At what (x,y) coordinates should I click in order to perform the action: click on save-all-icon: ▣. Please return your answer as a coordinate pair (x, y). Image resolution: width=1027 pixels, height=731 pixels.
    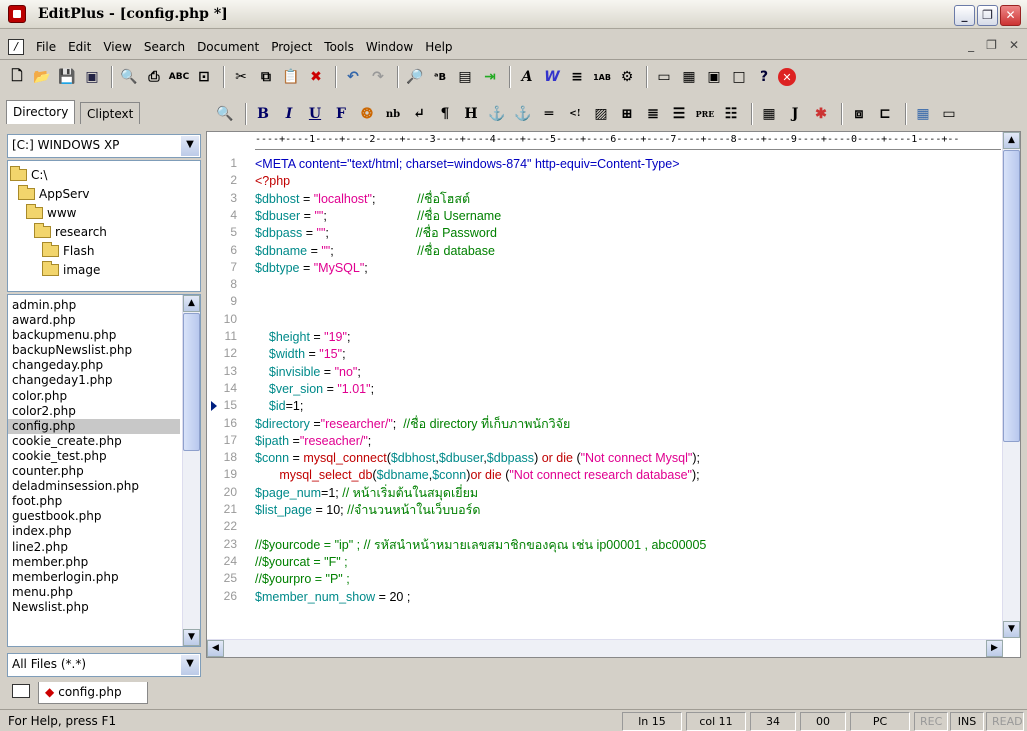
    Looking at the image, I should click on (92, 77).